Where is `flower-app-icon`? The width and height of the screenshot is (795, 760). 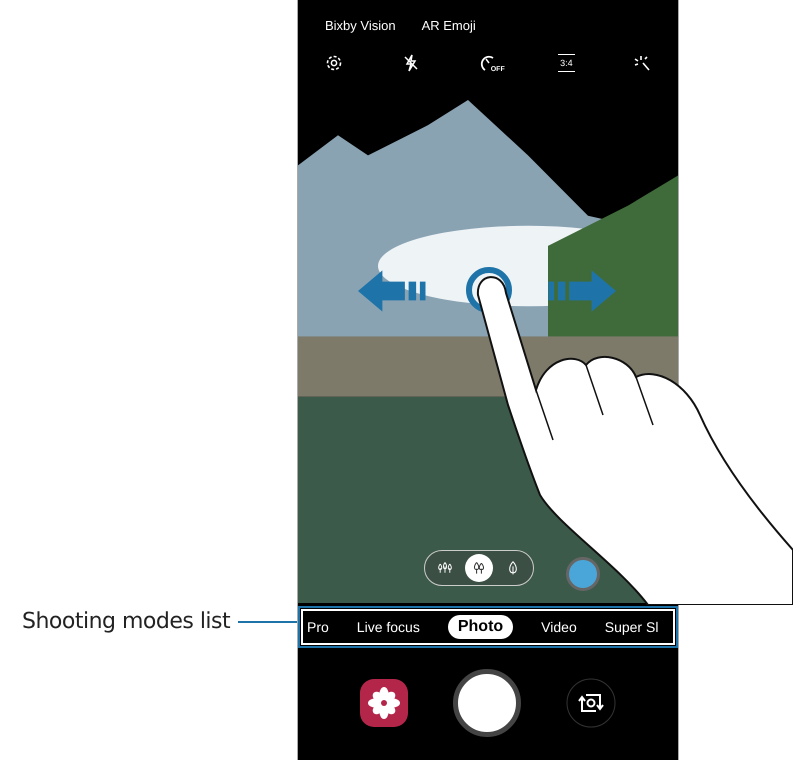
flower-app-icon is located at coordinates (384, 702).